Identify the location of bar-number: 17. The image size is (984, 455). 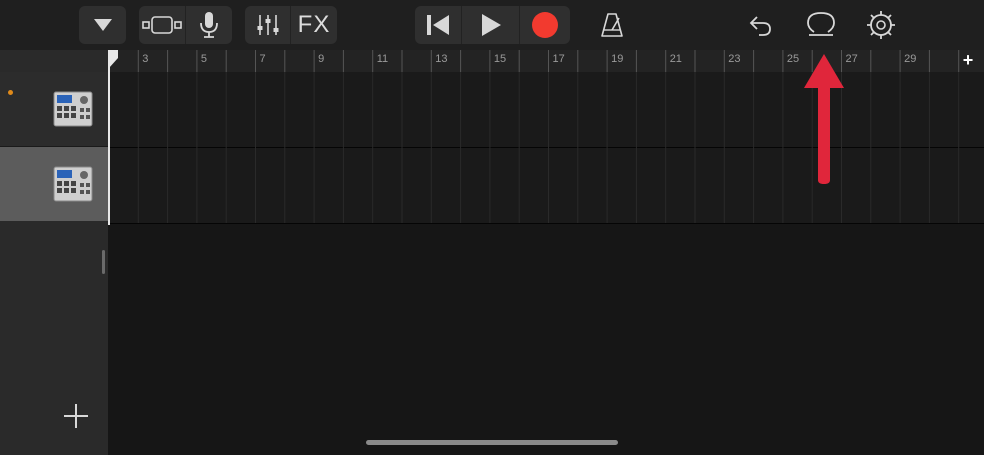
(559, 59).